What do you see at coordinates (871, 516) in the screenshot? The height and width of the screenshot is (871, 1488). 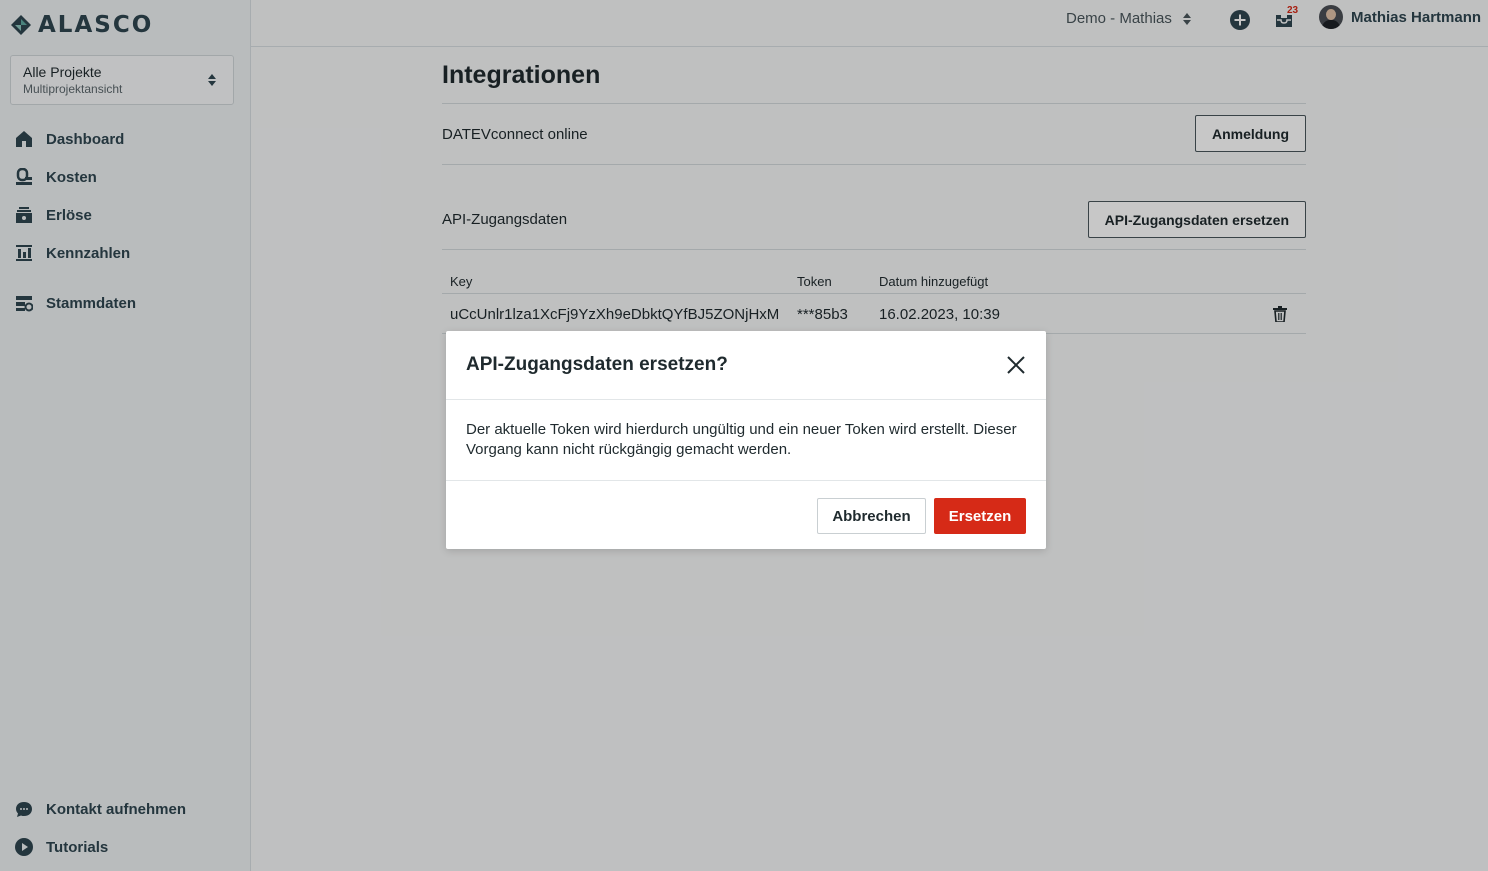 I see `cancel-button: Abbrechen` at bounding box center [871, 516].